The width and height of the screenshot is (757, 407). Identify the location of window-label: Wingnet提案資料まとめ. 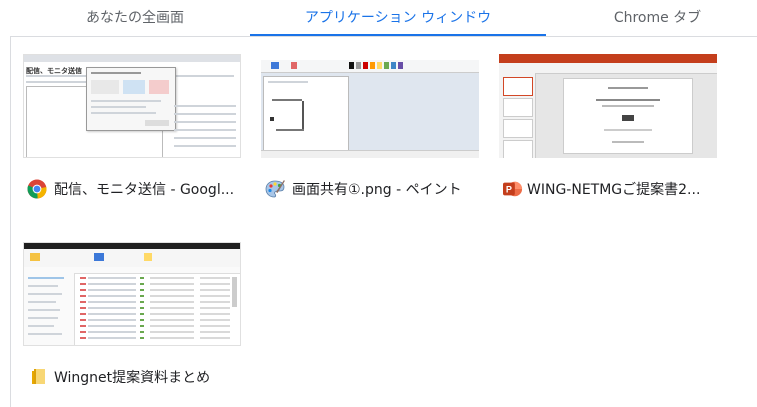
(139, 377).